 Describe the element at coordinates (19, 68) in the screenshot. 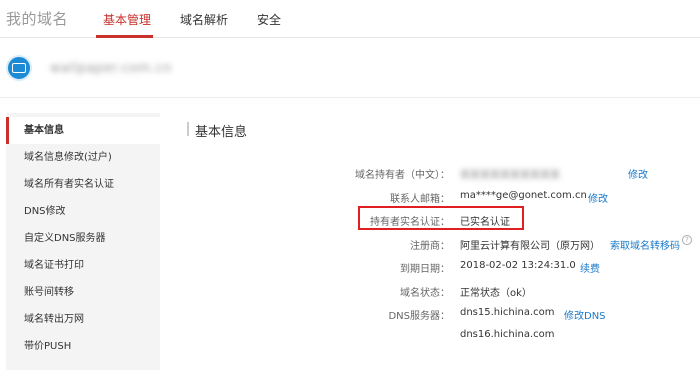

I see `domain-logo-icon` at that location.